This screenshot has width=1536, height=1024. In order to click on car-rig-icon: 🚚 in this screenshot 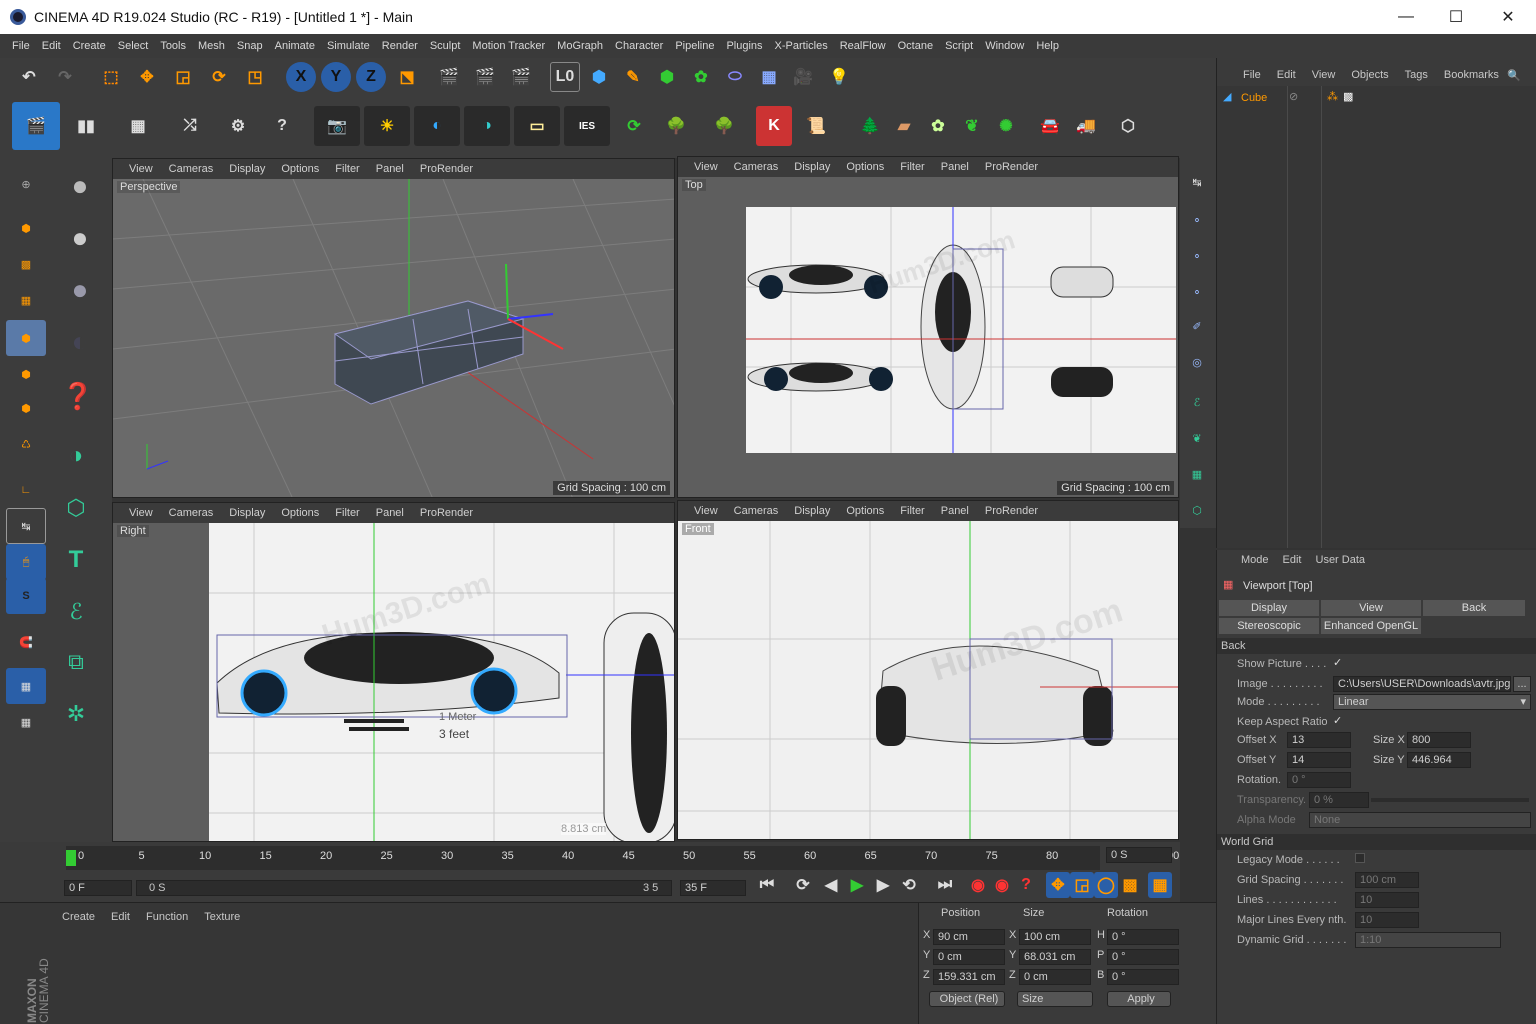, I will do `click(1086, 126)`.